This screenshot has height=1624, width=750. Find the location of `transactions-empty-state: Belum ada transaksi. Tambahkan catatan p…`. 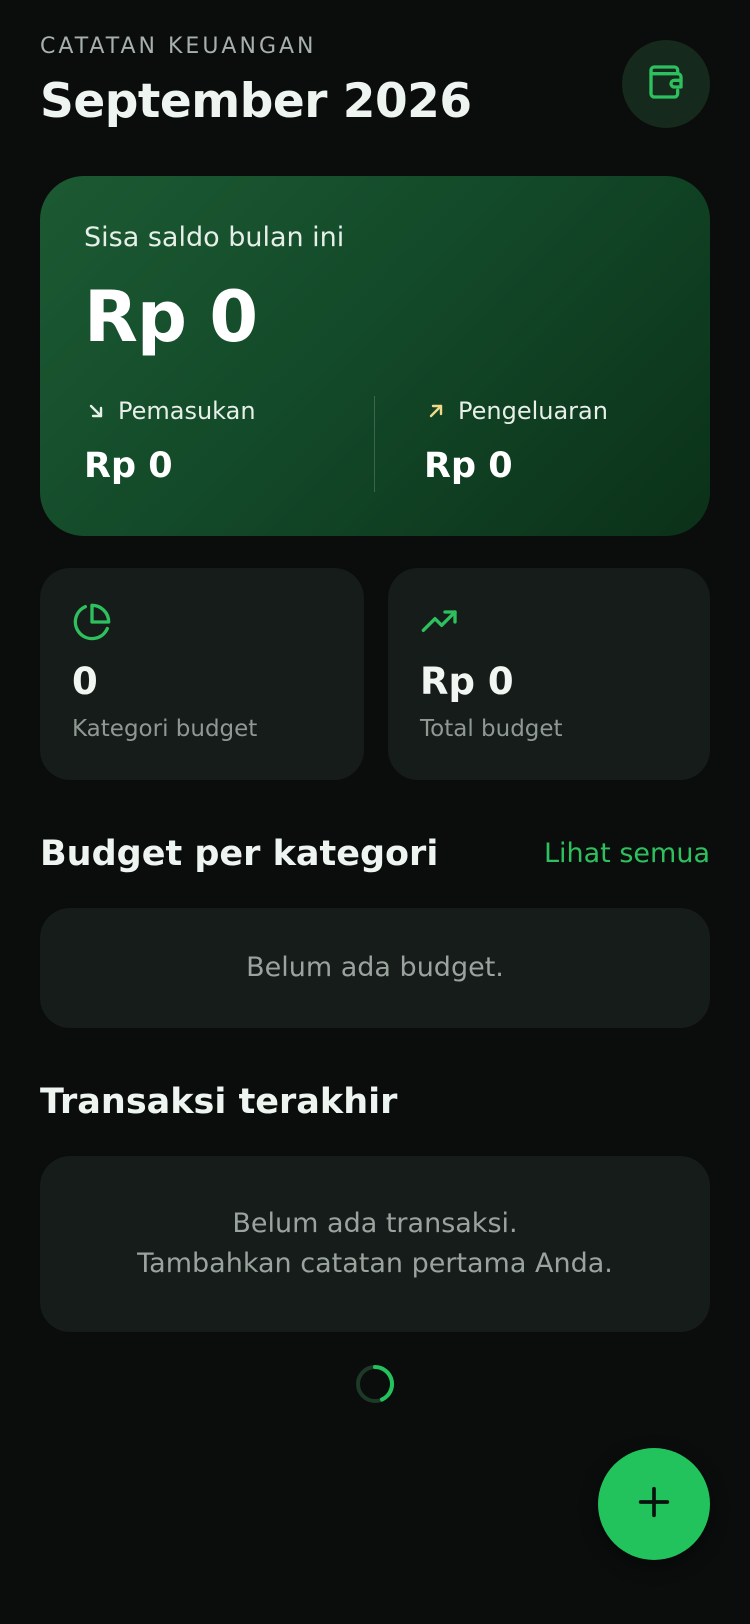

transactions-empty-state: Belum ada transaksi. Tambahkan catatan p… is located at coordinates (375, 1244).